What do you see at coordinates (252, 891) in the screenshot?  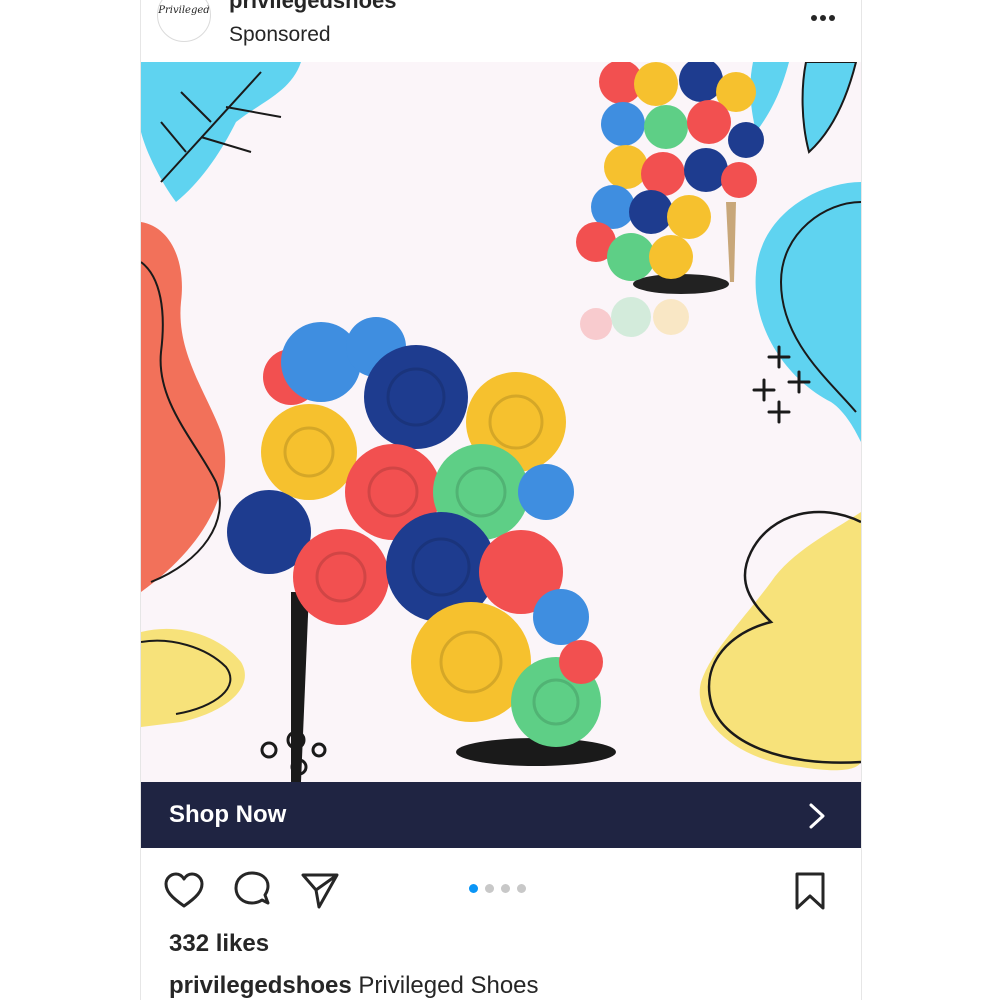 I see `comment-icon` at bounding box center [252, 891].